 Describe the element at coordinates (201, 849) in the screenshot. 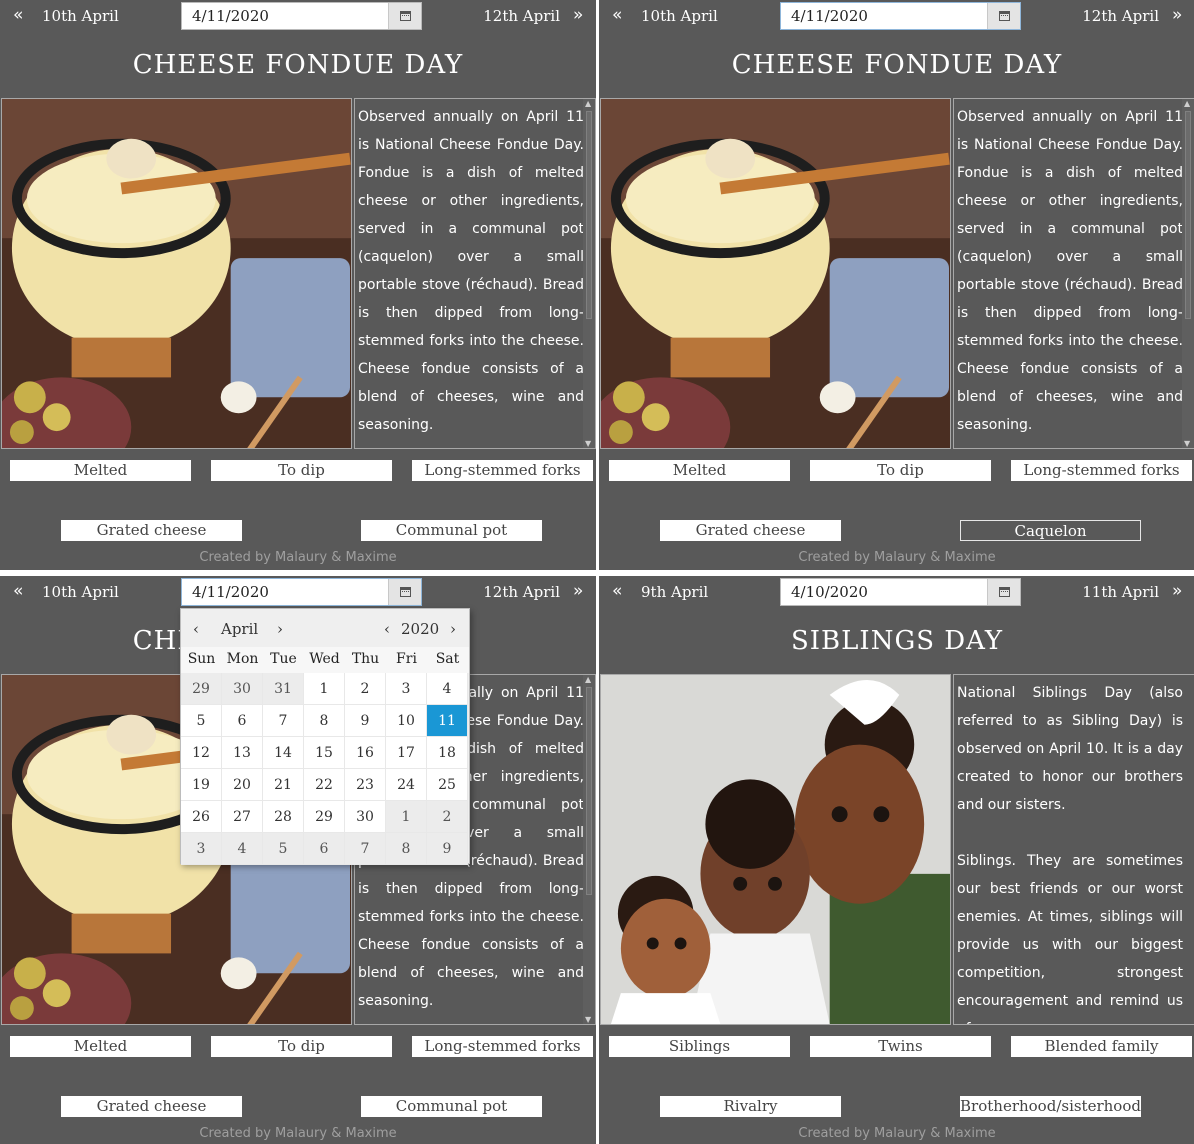

I see `calendar-day-other-month: 3` at that location.